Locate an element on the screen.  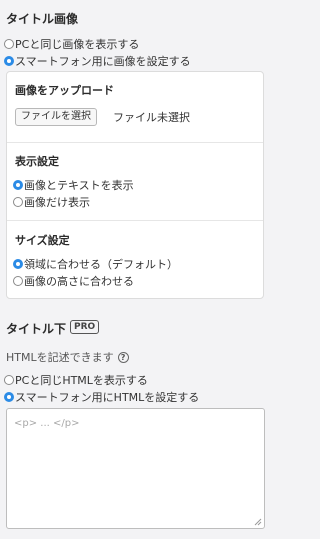
radio-smartphone-image: スマートフォン用に画像を設定する is located at coordinates (97, 61).